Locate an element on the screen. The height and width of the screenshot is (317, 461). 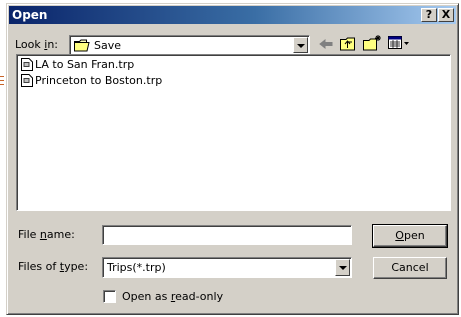
file-name: Princeton to Boston.trp is located at coordinates (99, 80).